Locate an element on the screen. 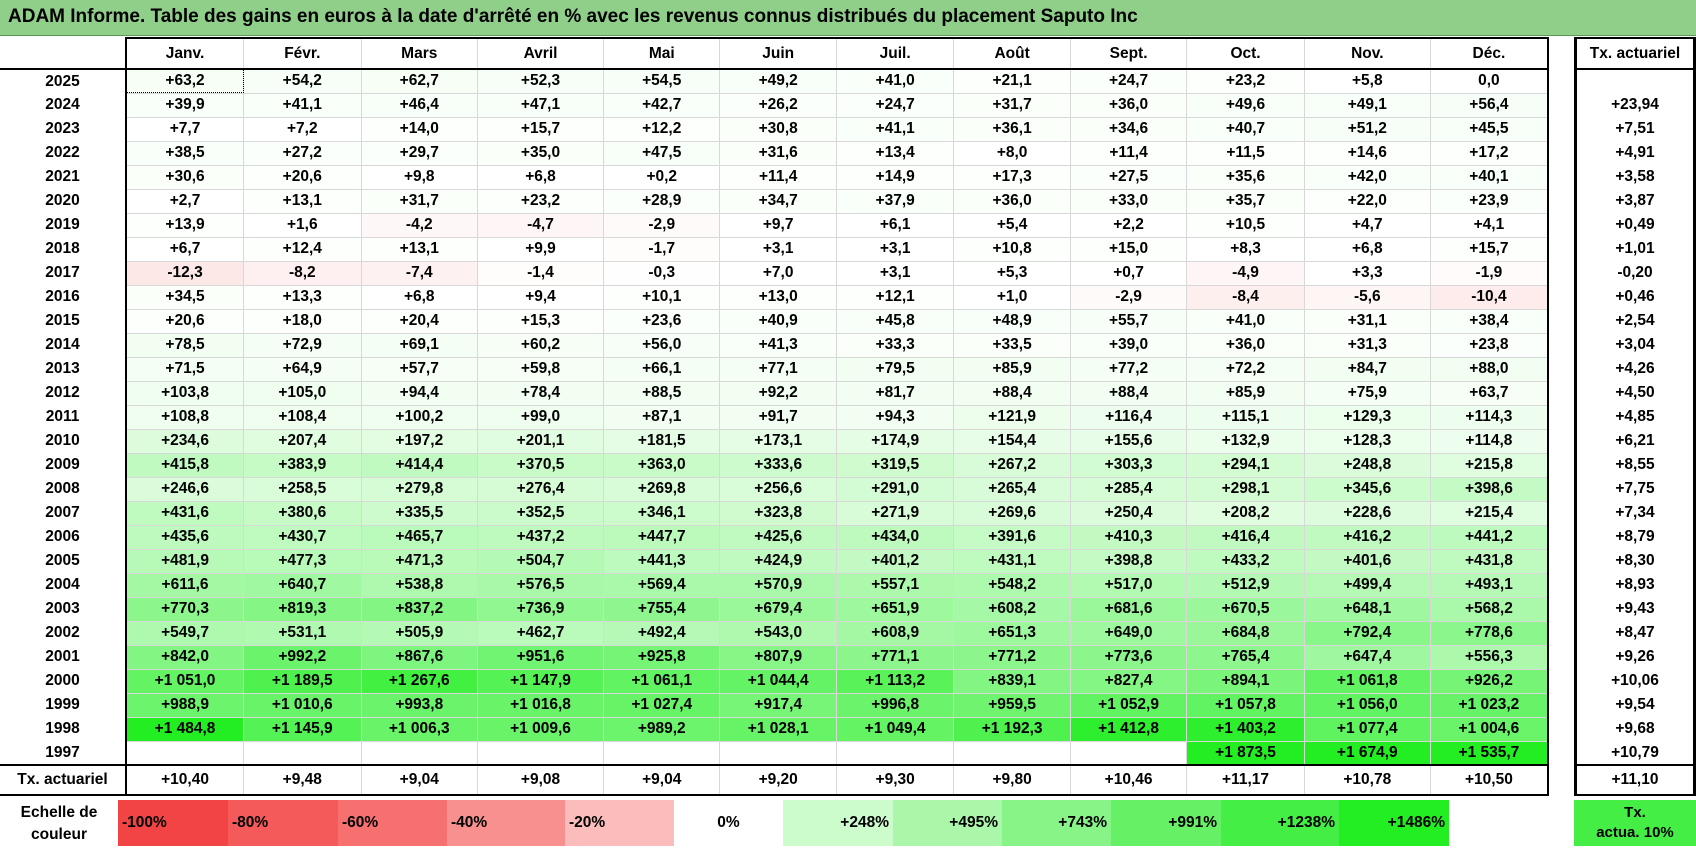 The width and height of the screenshot is (1696, 848). side-row: +0,46 is located at coordinates (1635, 297).